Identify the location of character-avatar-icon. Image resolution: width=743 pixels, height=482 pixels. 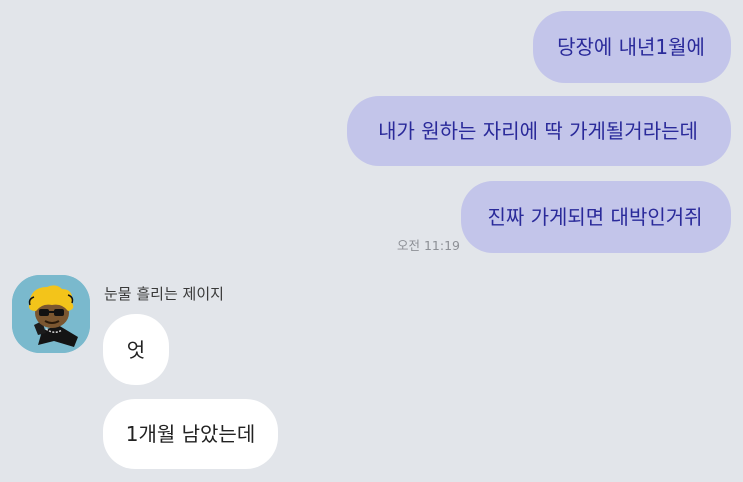
(51, 314).